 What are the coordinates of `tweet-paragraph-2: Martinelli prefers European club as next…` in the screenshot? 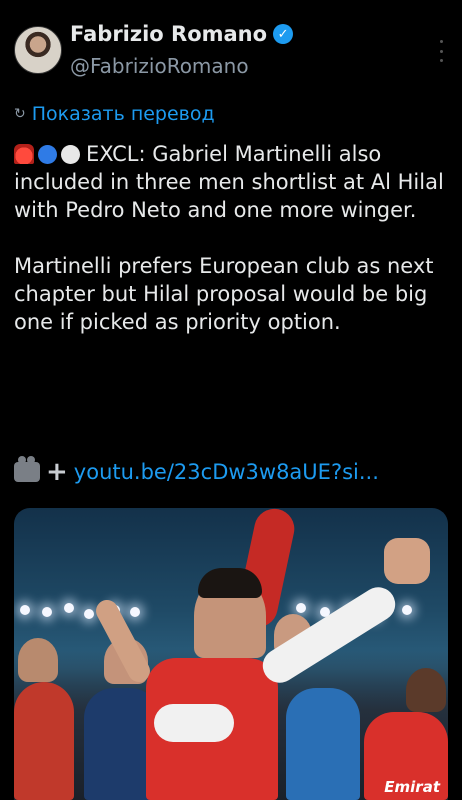 It's located at (224, 294).